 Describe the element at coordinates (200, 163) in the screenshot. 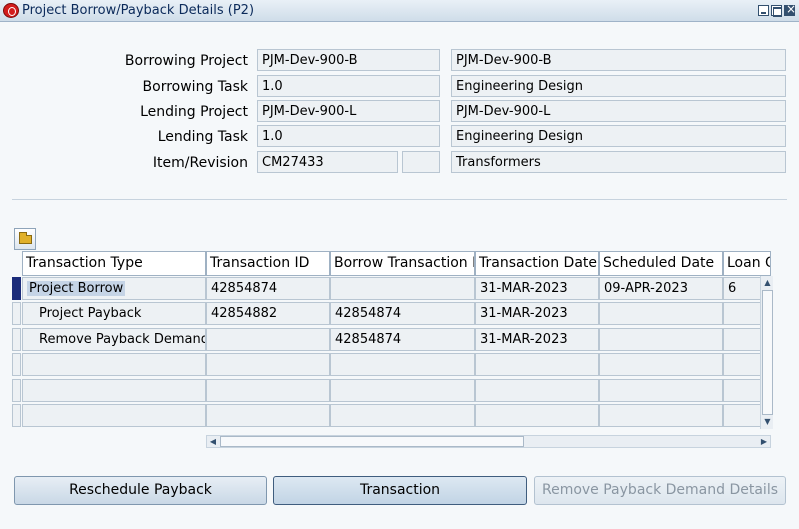

I see `item-revision-label: Item/Revision` at that location.